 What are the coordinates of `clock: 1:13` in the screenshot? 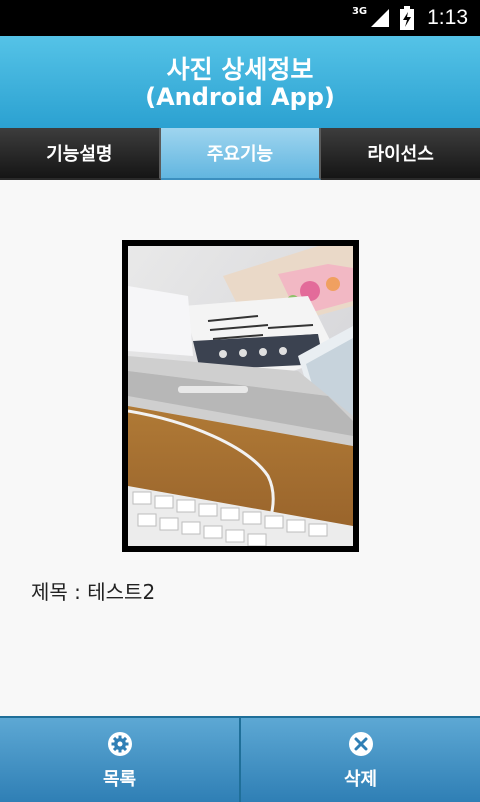 It's located at (447, 17).